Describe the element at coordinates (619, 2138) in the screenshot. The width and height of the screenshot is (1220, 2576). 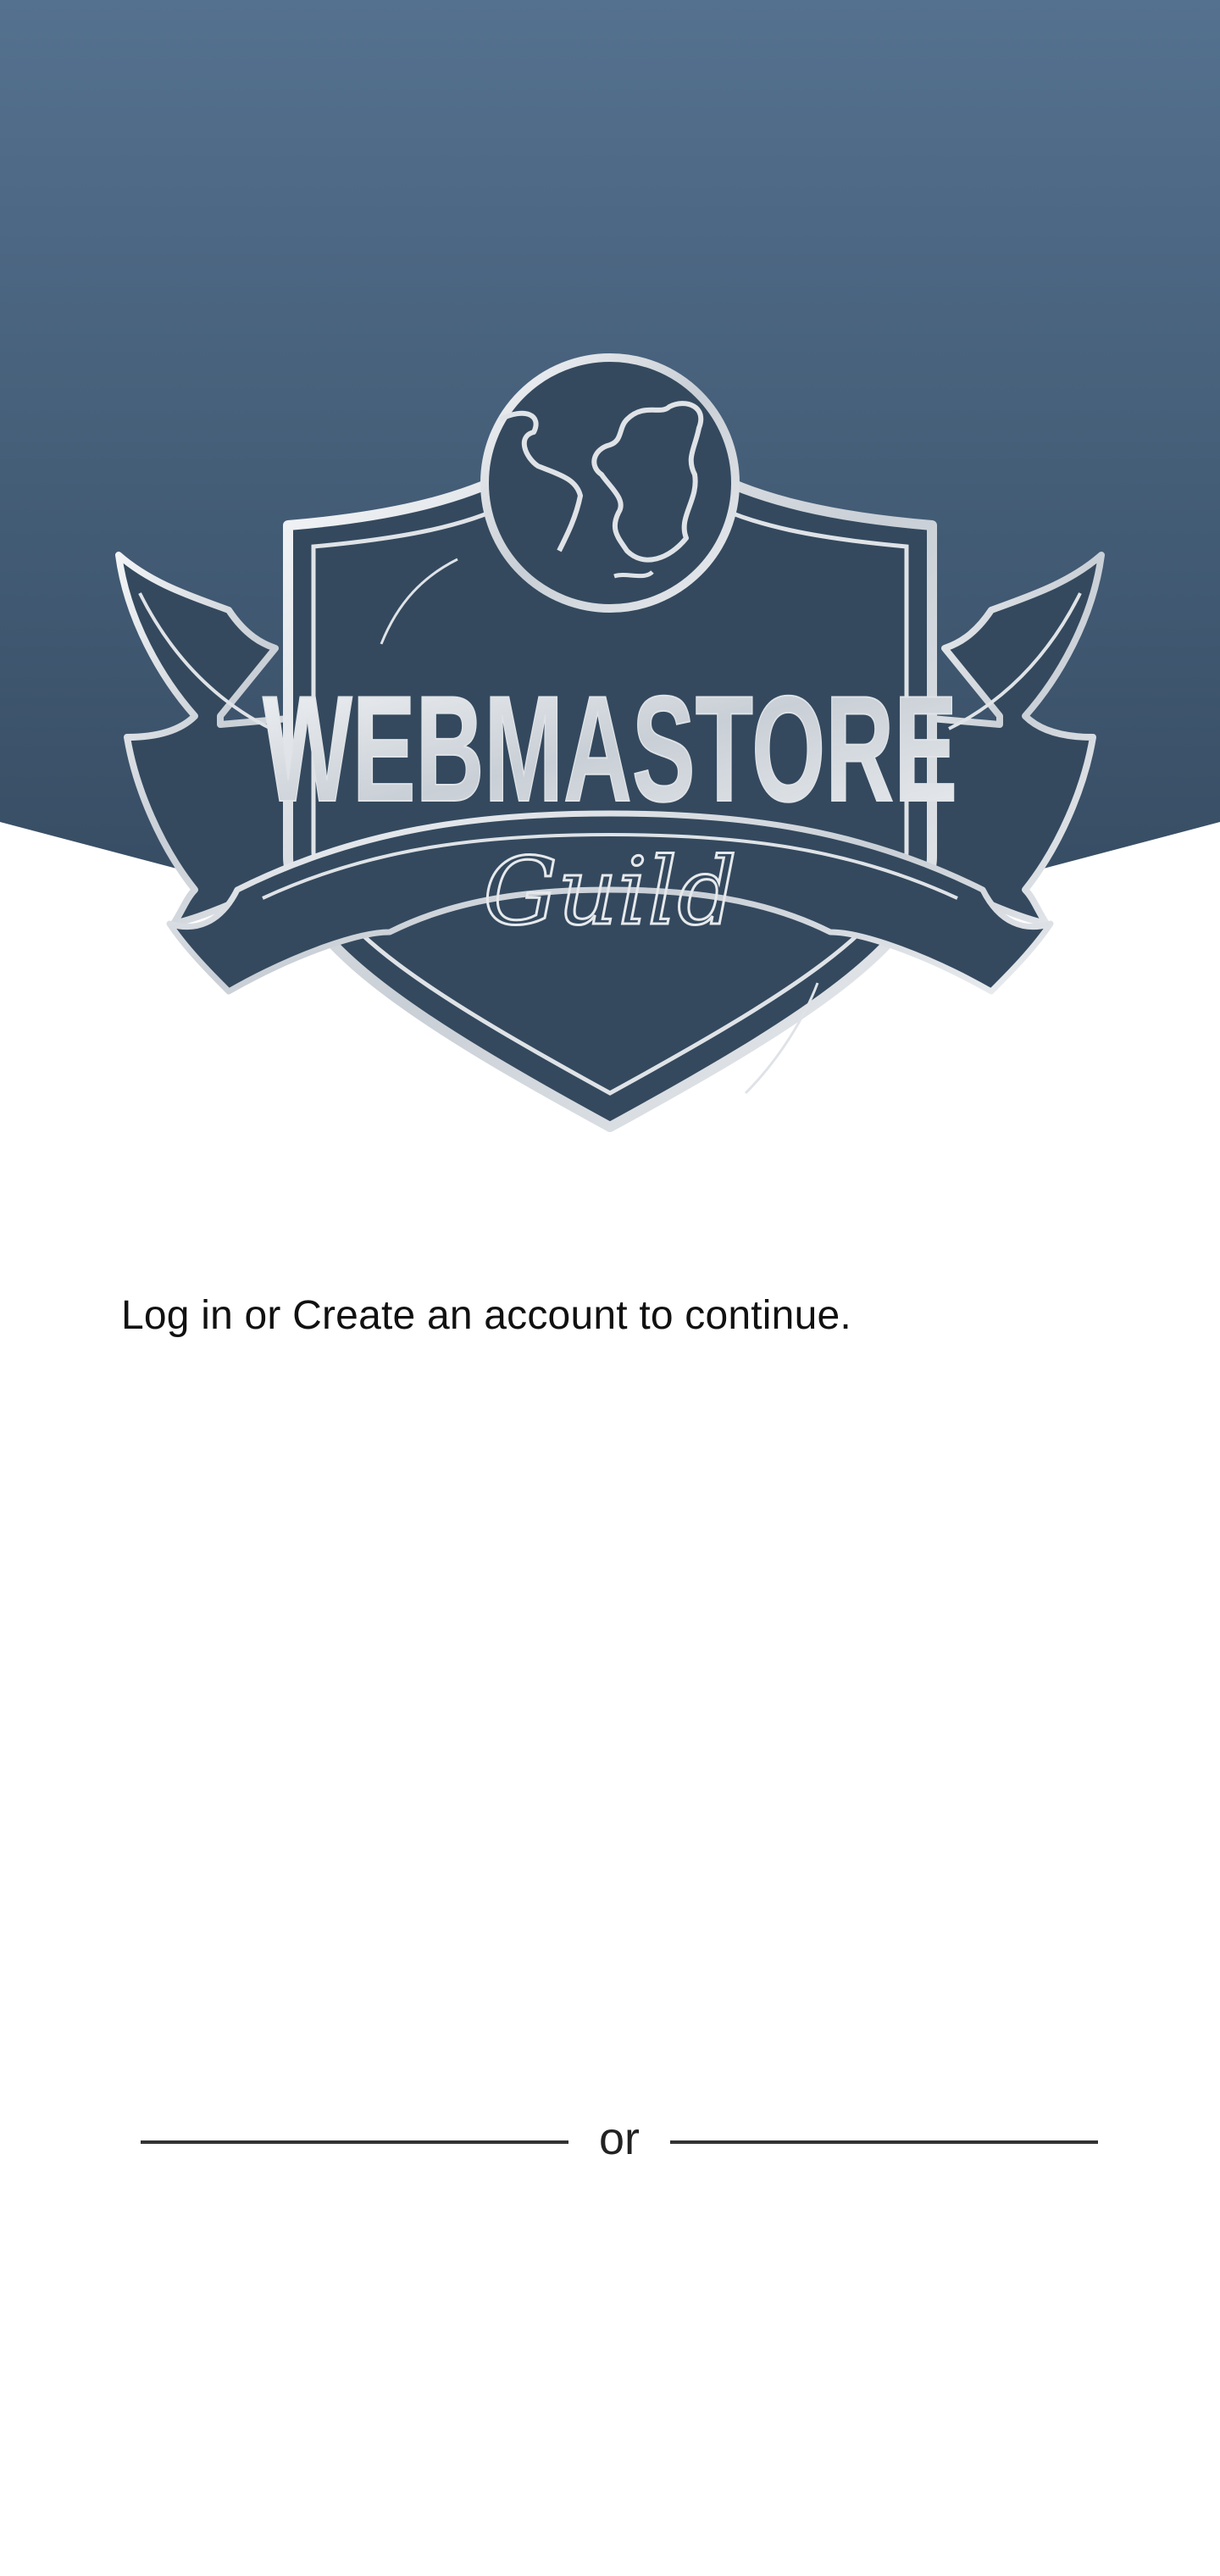
I see `divider-label: or` at that location.